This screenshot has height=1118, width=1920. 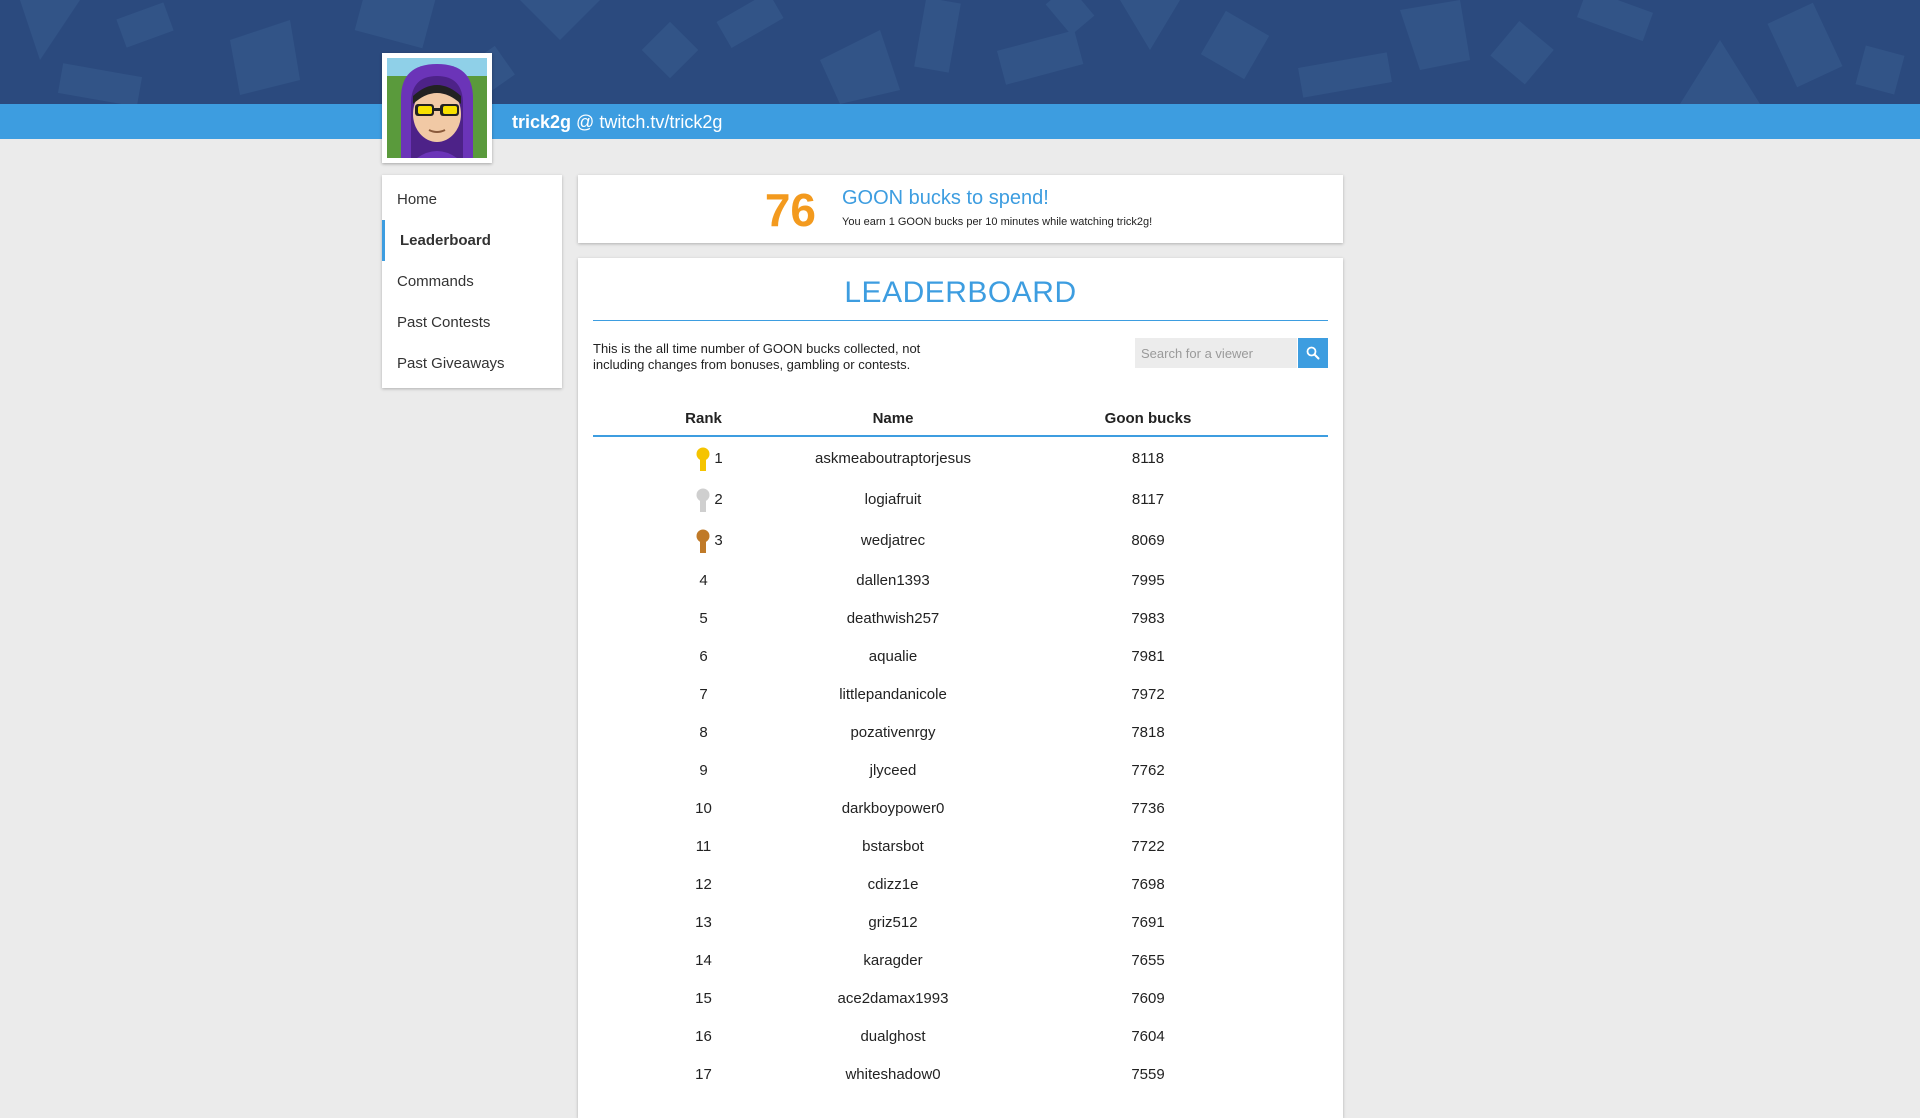 I want to click on rank-value: 5, so click(x=703, y=618).